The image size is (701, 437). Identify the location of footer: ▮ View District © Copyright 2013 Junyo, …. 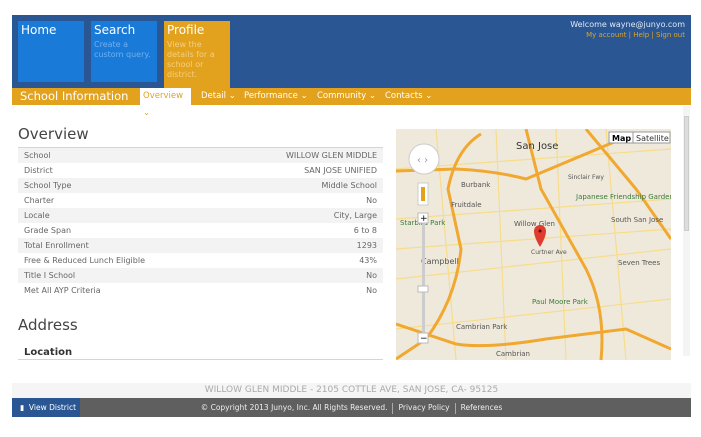
(351, 407).